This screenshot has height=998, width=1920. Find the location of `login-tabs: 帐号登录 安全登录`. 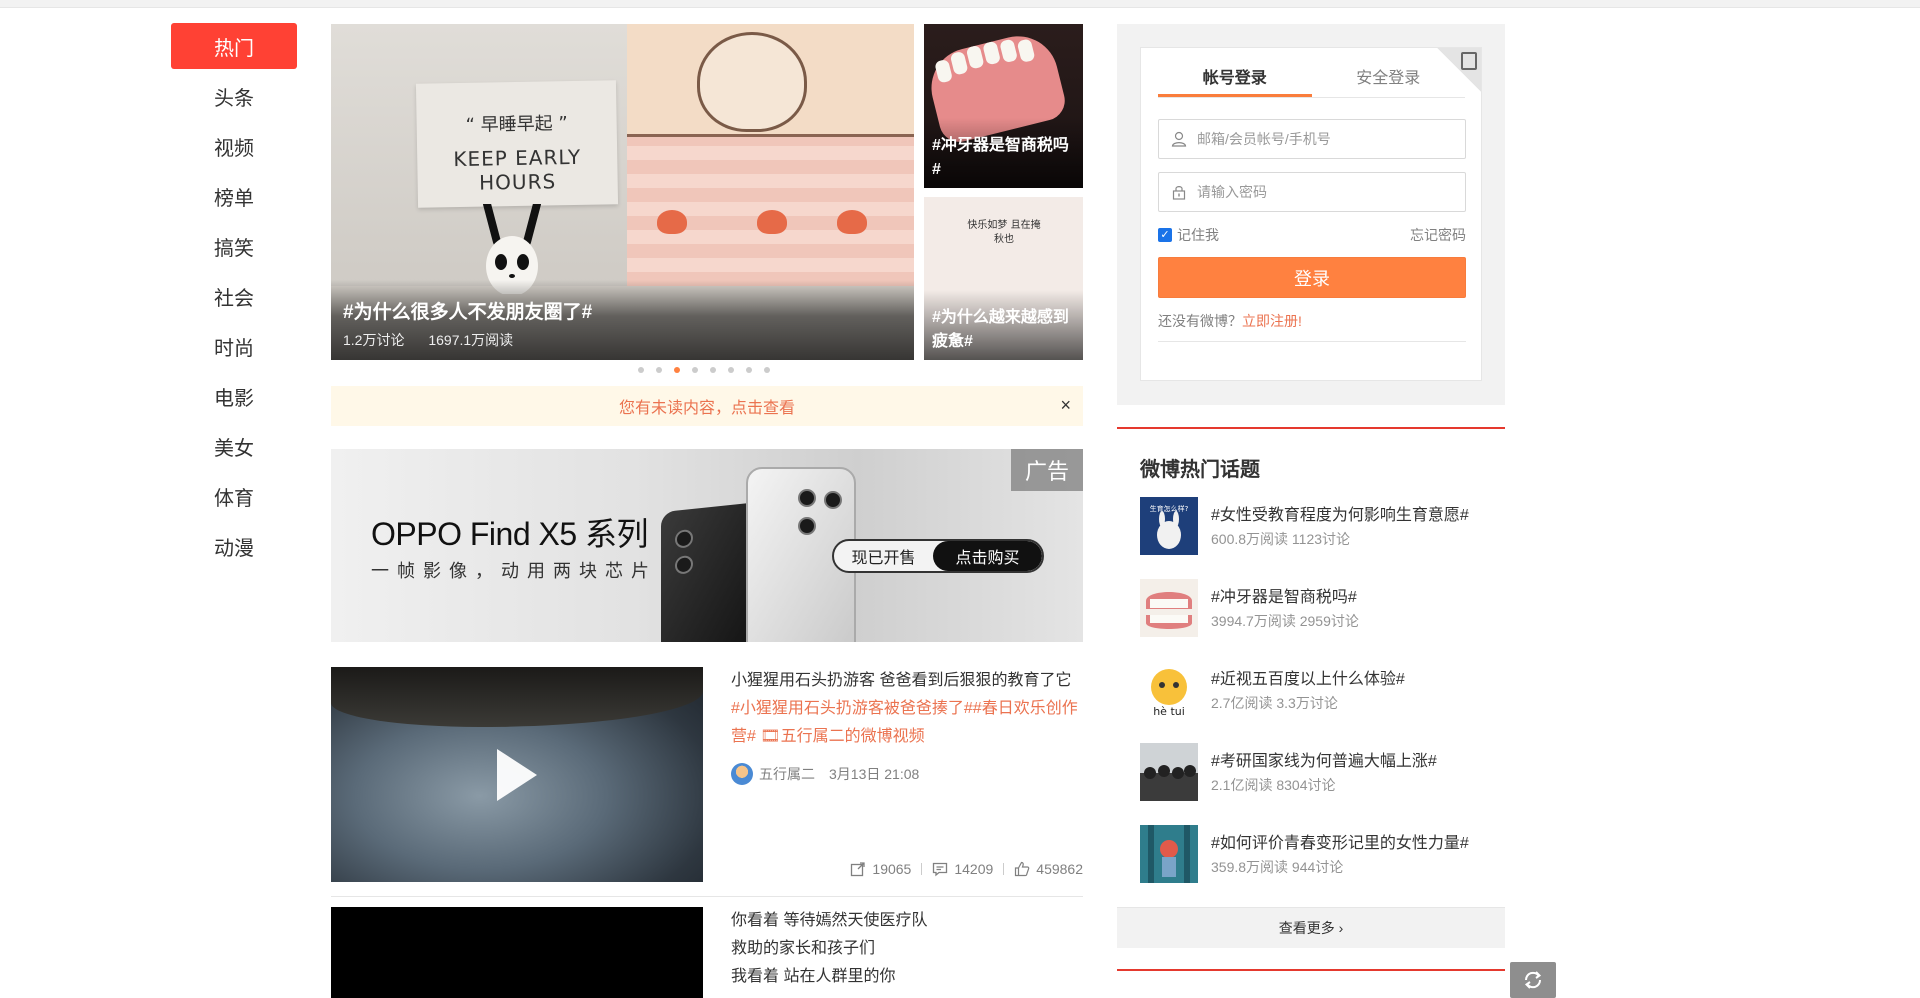

login-tabs: 帐号登录 安全登录 is located at coordinates (1311, 81).